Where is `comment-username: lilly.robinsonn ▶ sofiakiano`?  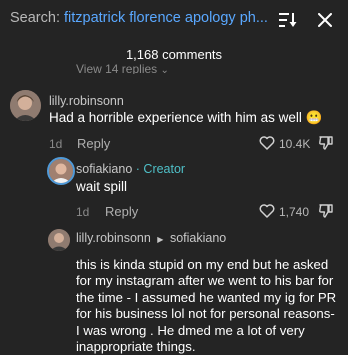 comment-username: lilly.robinsonn ▶ sofiakiano is located at coordinates (151, 238).